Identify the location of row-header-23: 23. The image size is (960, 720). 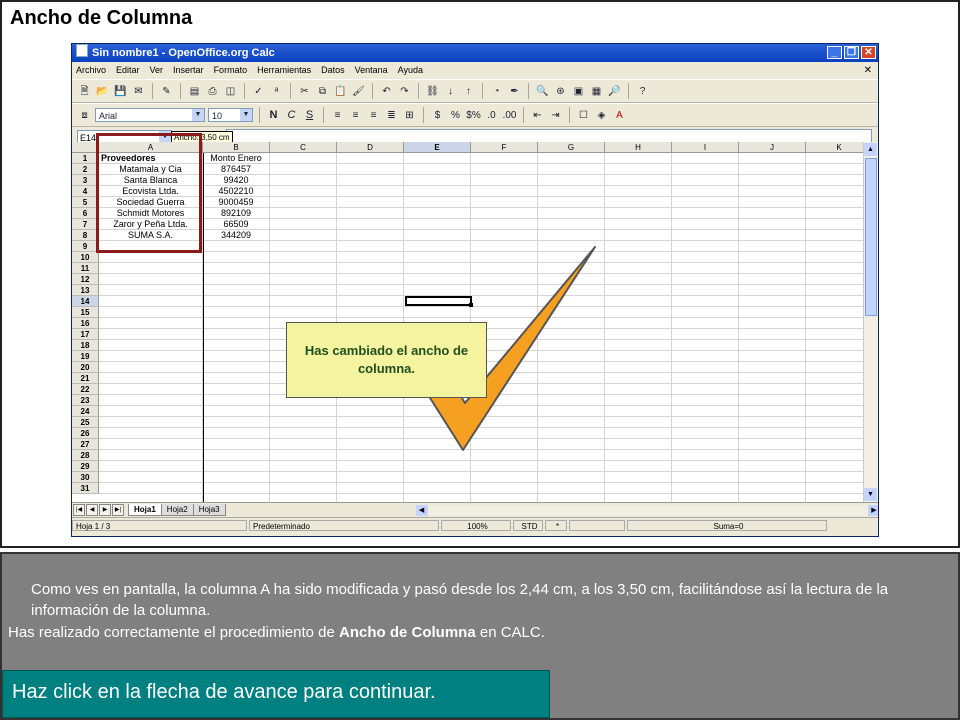
(85, 400).